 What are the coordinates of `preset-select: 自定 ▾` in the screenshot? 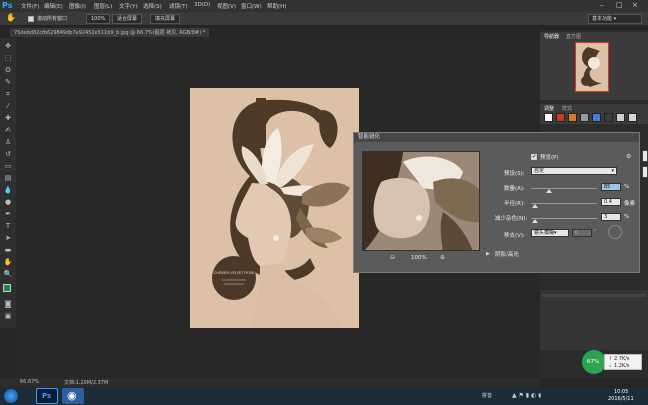 It's located at (574, 171).